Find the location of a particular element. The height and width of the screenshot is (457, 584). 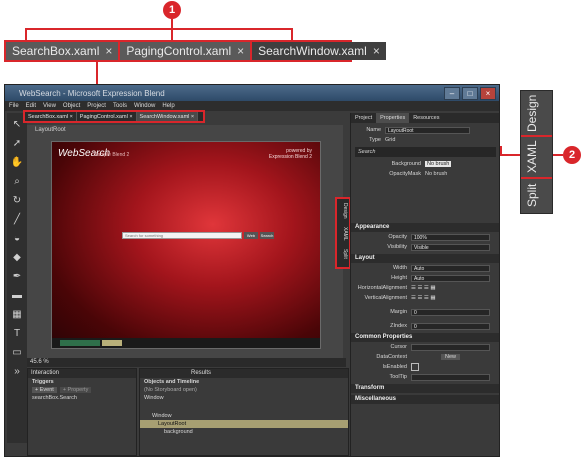

objects-header: Results is located at coordinates (244, 373).